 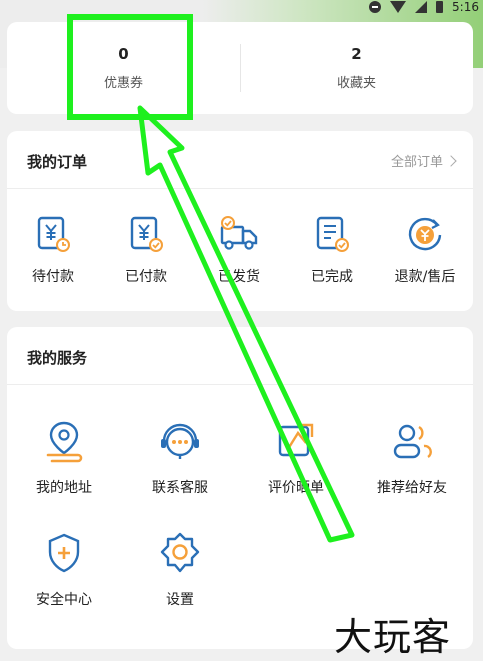 I want to click on refund-icon, so click(x=425, y=234).